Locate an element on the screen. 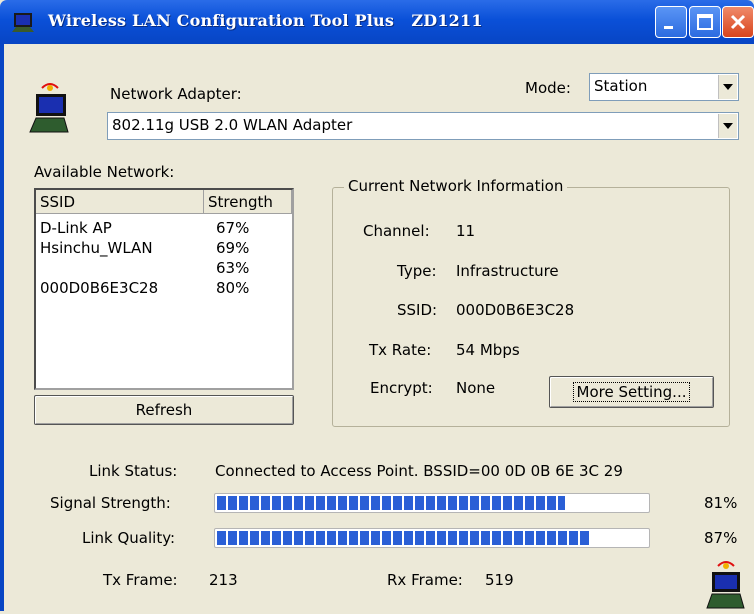 This screenshot has height=614, width=754. link-quality-label: Link Quality: is located at coordinates (129, 538).